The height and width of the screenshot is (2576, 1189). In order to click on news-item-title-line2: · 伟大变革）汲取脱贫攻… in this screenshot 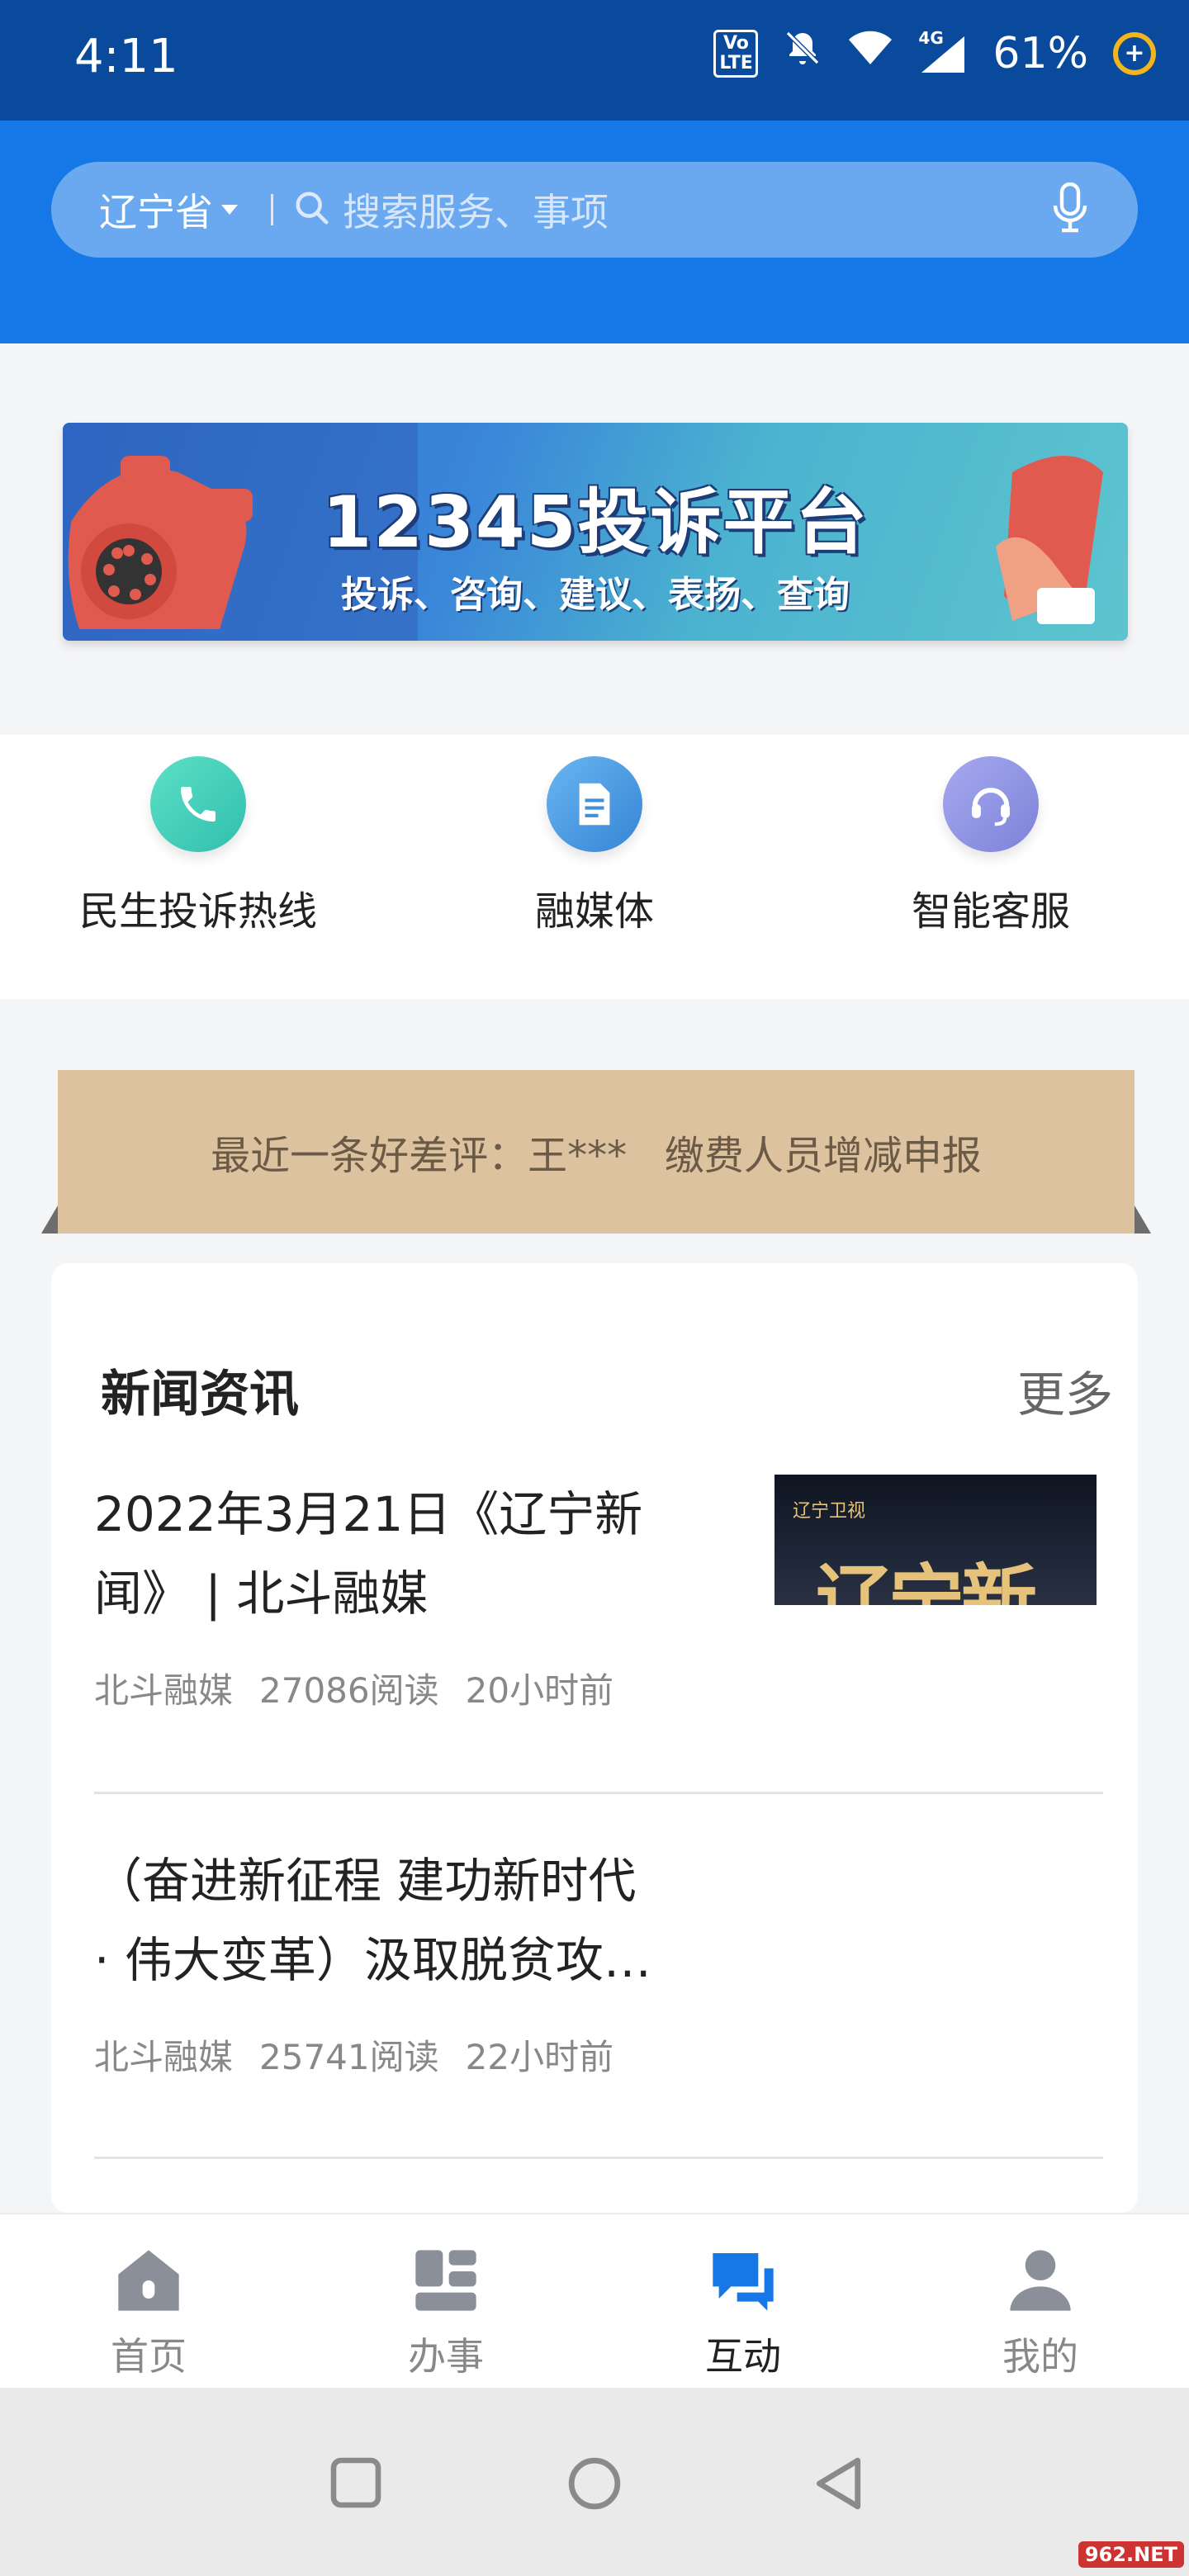, I will do `click(372, 1960)`.